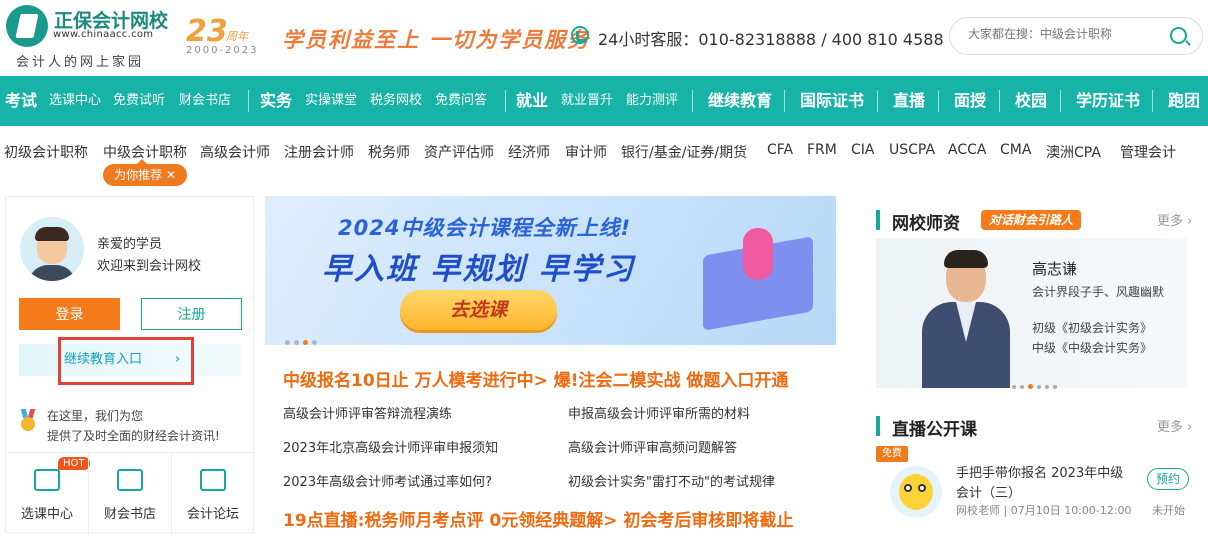 Image resolution: width=1208 pixels, height=535 pixels. What do you see at coordinates (27, 26) in the screenshot?
I see `logo-icon` at bounding box center [27, 26].